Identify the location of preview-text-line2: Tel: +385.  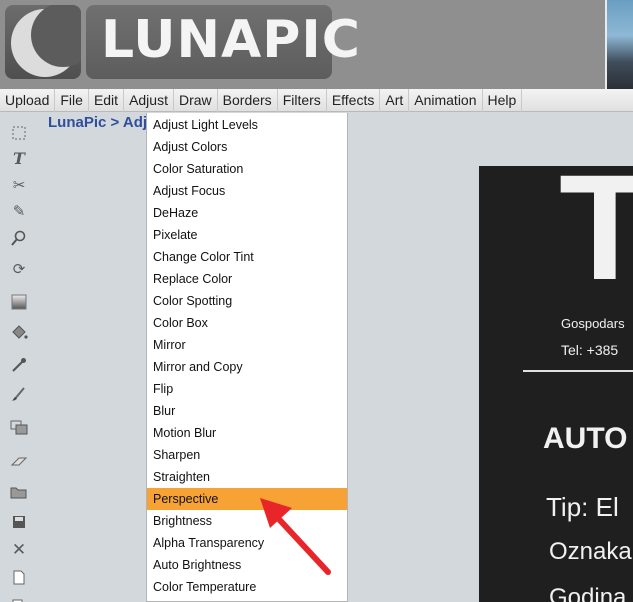
(590, 350).